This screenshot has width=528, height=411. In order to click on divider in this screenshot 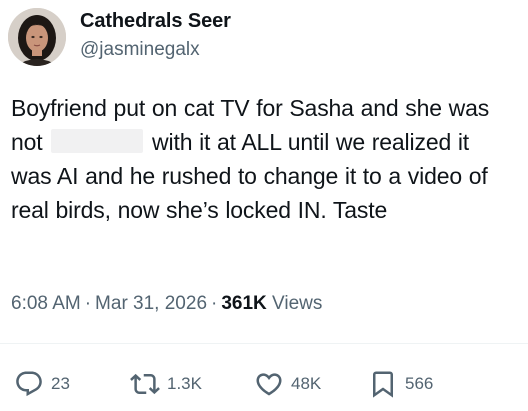, I will do `click(264, 343)`.